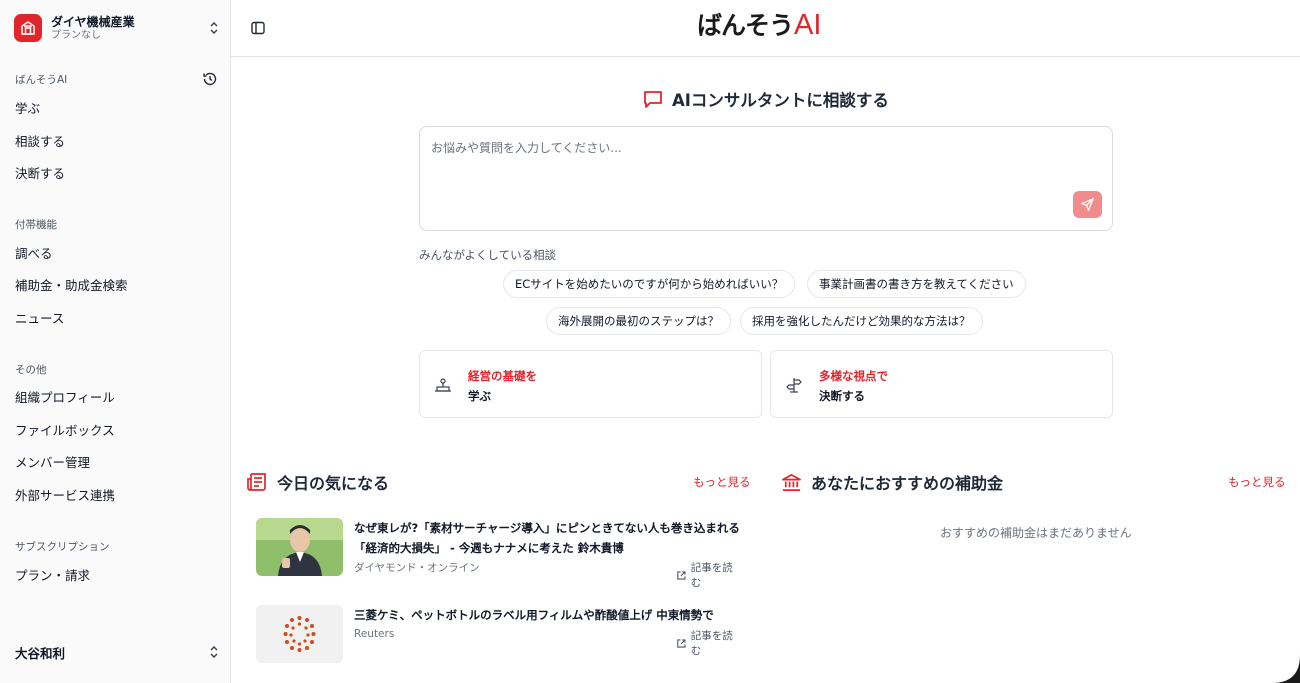  I want to click on history-icon, so click(210, 79).